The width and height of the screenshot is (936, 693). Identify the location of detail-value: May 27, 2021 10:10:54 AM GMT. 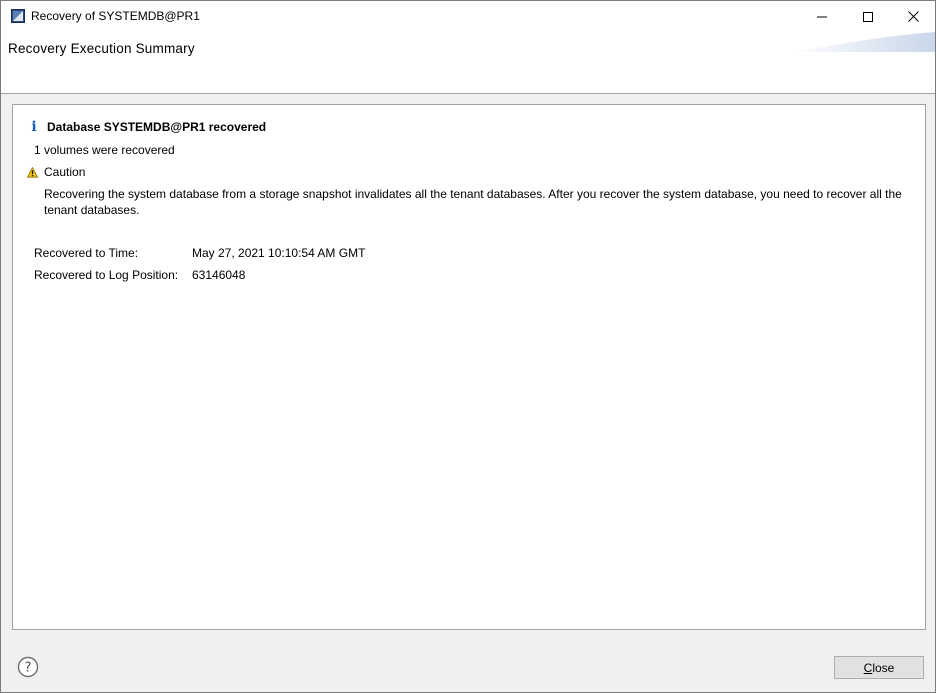
(279, 253).